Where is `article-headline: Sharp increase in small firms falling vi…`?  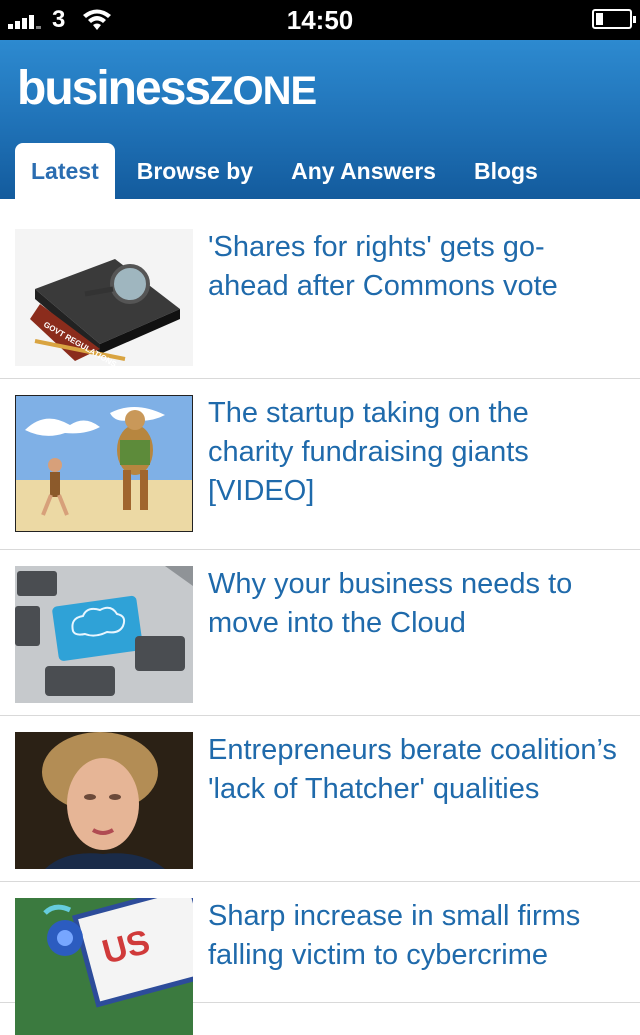
article-headline: Sharp increase in small firms falling vi… is located at coordinates (414, 936).